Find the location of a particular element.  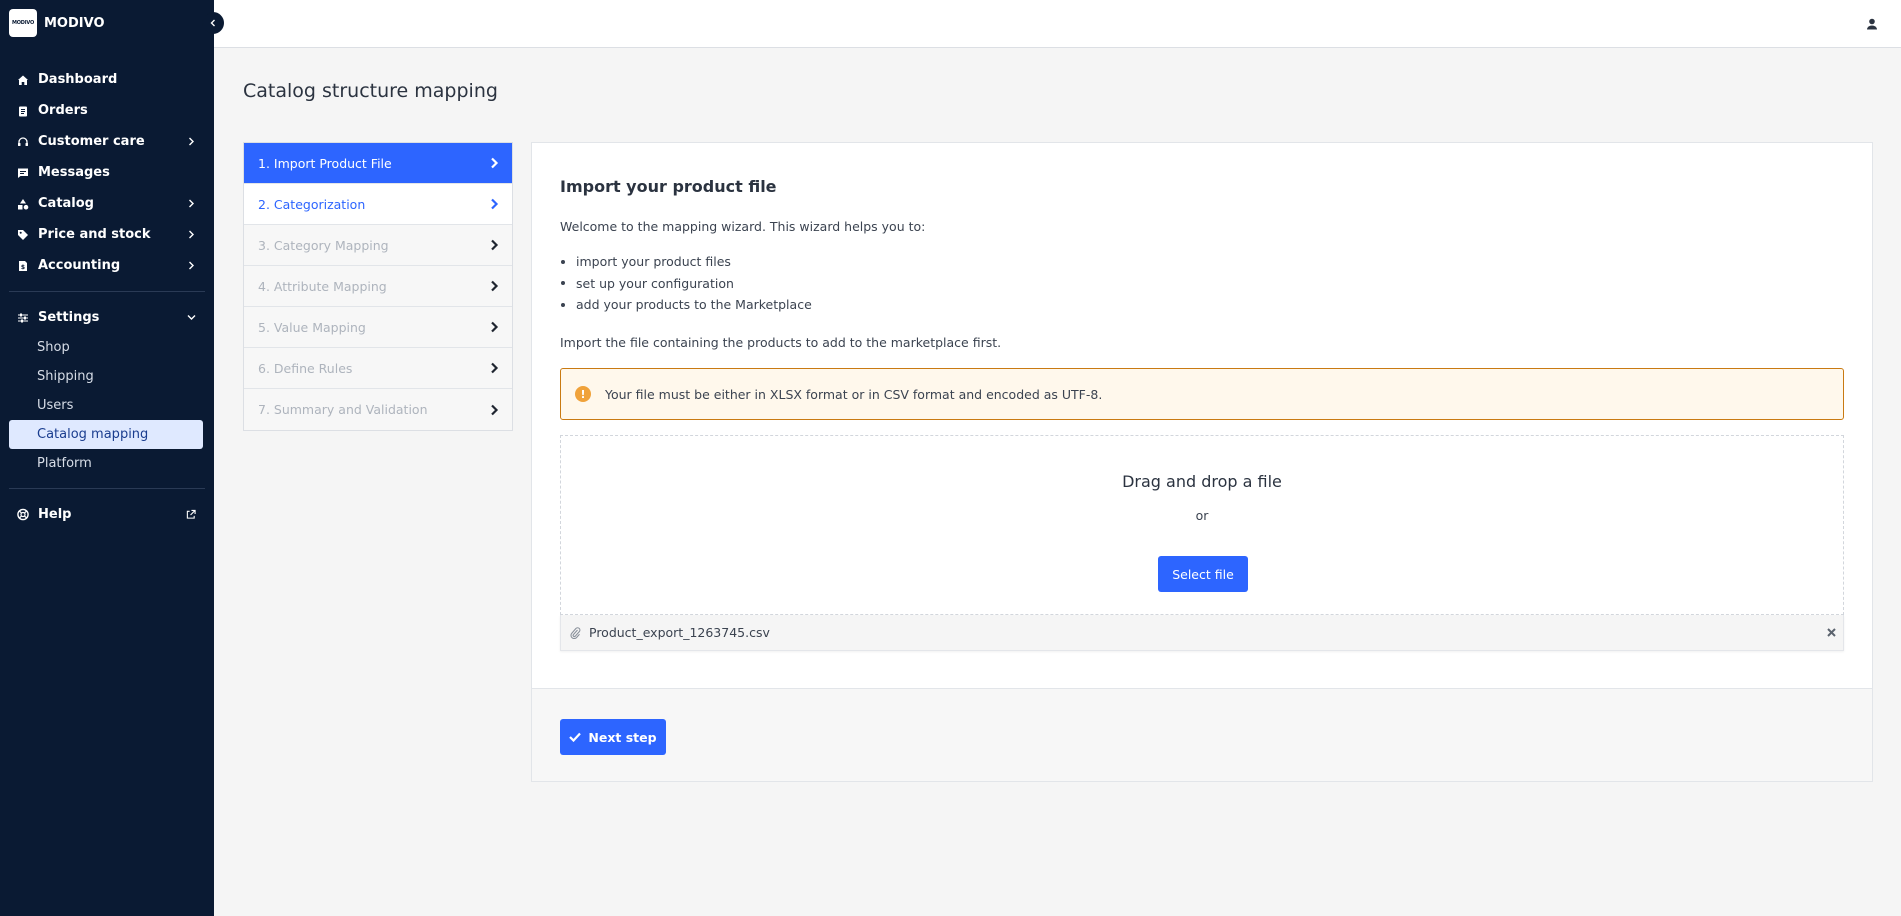

list-item: import your product files is located at coordinates (686, 262).